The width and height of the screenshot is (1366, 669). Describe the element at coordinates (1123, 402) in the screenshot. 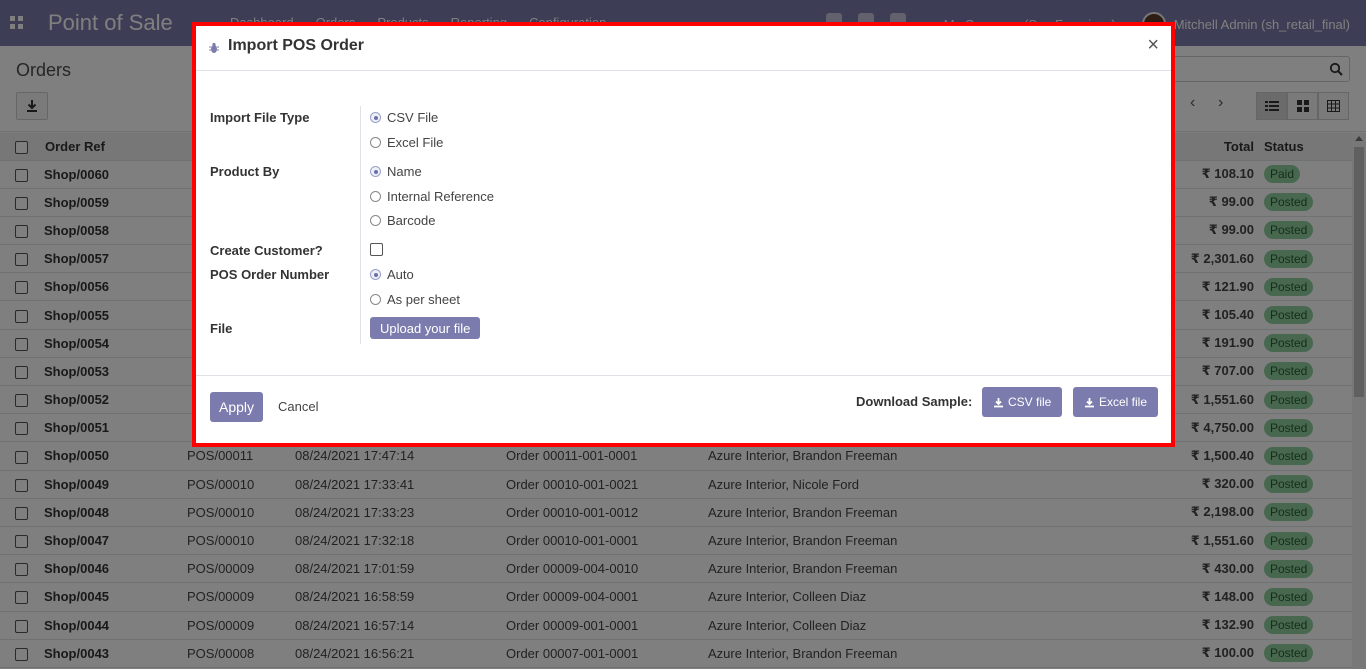

I see `button-label: Excel file` at that location.